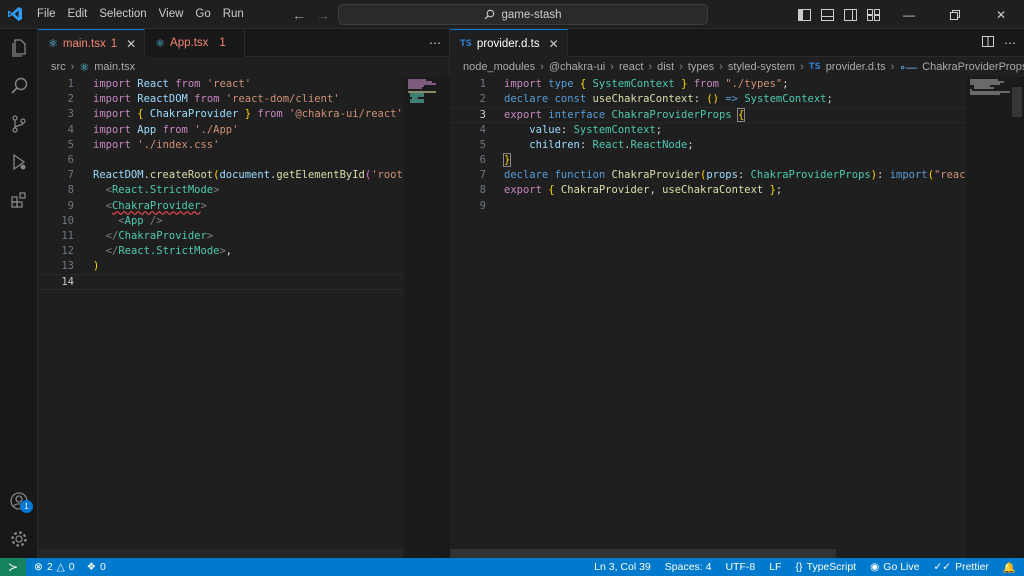 This screenshot has width=1024, height=576. Describe the element at coordinates (195, 43) in the screenshot. I see `tab-app-tsx: ⚛ App.tsx 1` at that location.